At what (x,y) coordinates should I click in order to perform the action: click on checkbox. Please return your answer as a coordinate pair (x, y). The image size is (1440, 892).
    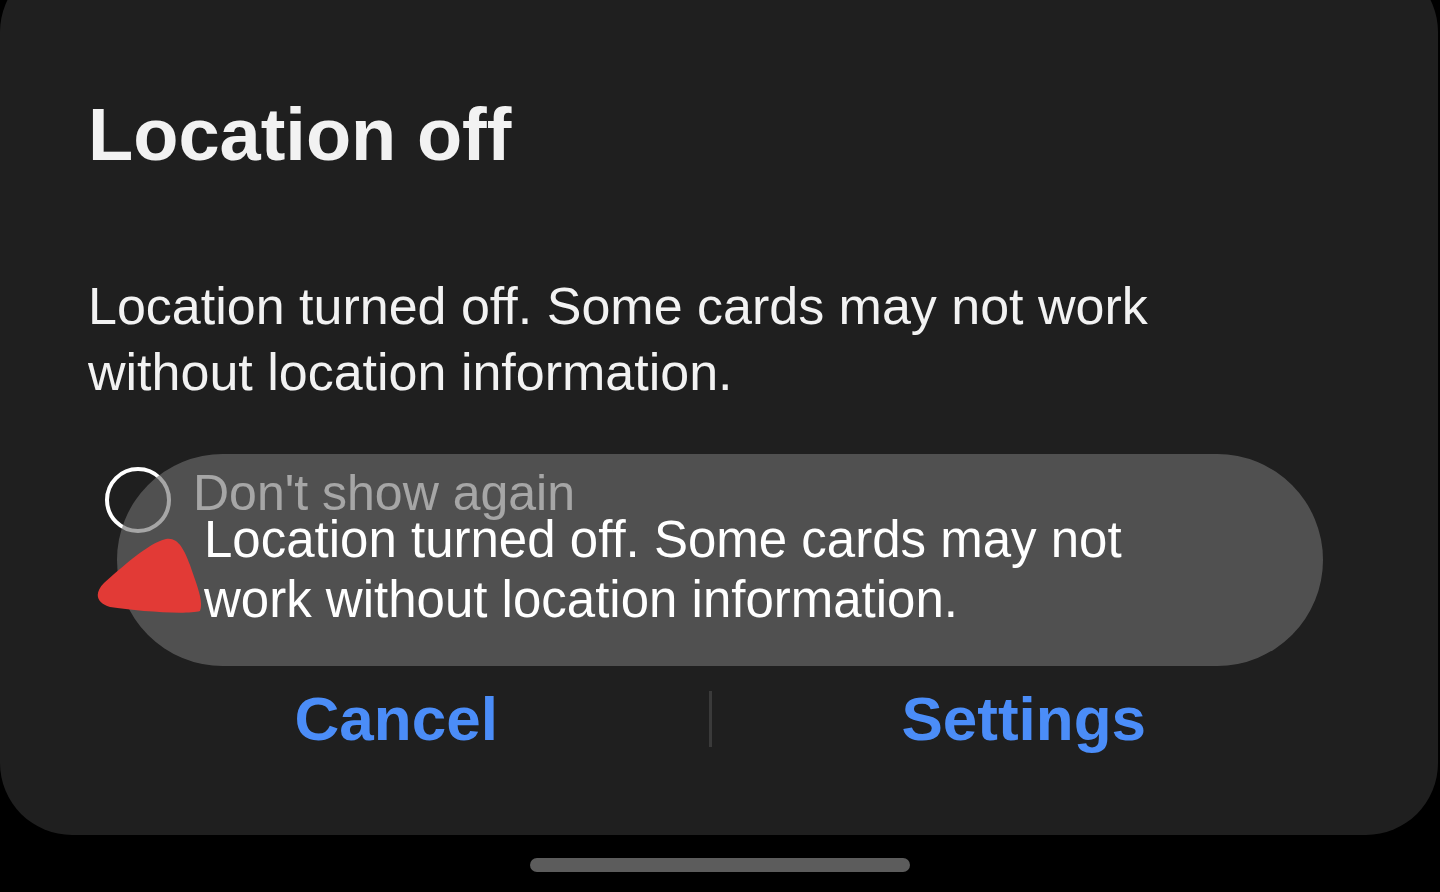
    Looking at the image, I should click on (138, 500).